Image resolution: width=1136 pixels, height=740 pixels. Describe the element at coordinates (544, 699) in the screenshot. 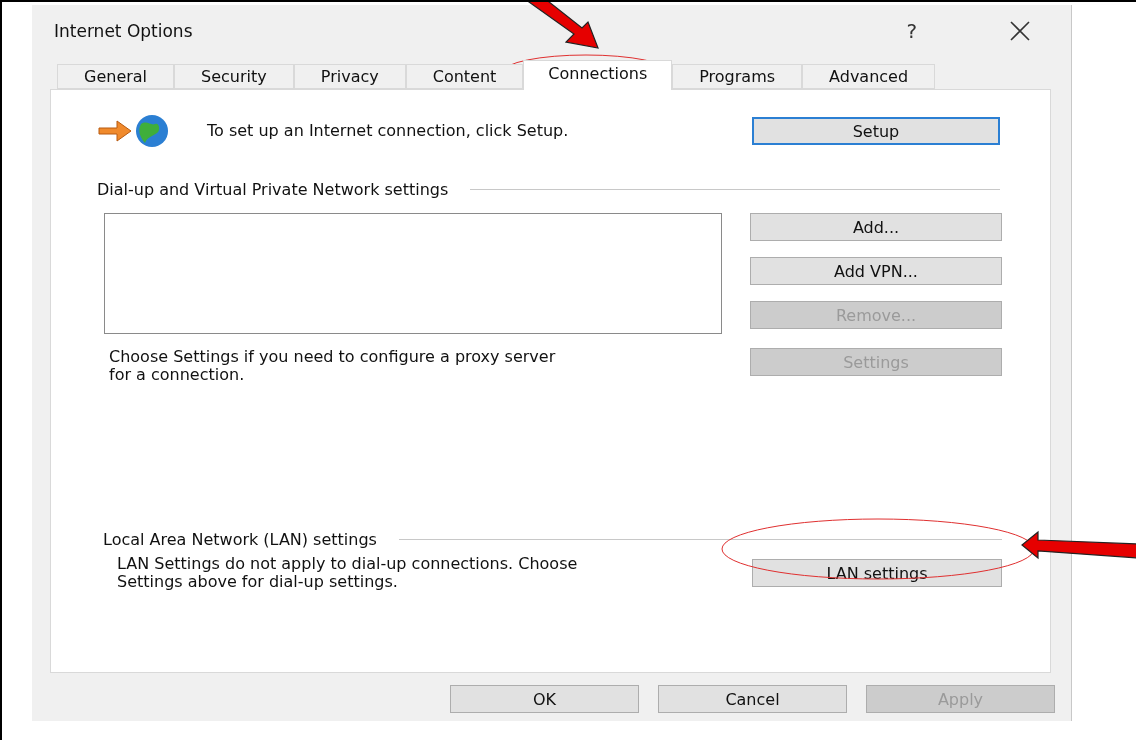

I see `dialog-button: OK` at that location.